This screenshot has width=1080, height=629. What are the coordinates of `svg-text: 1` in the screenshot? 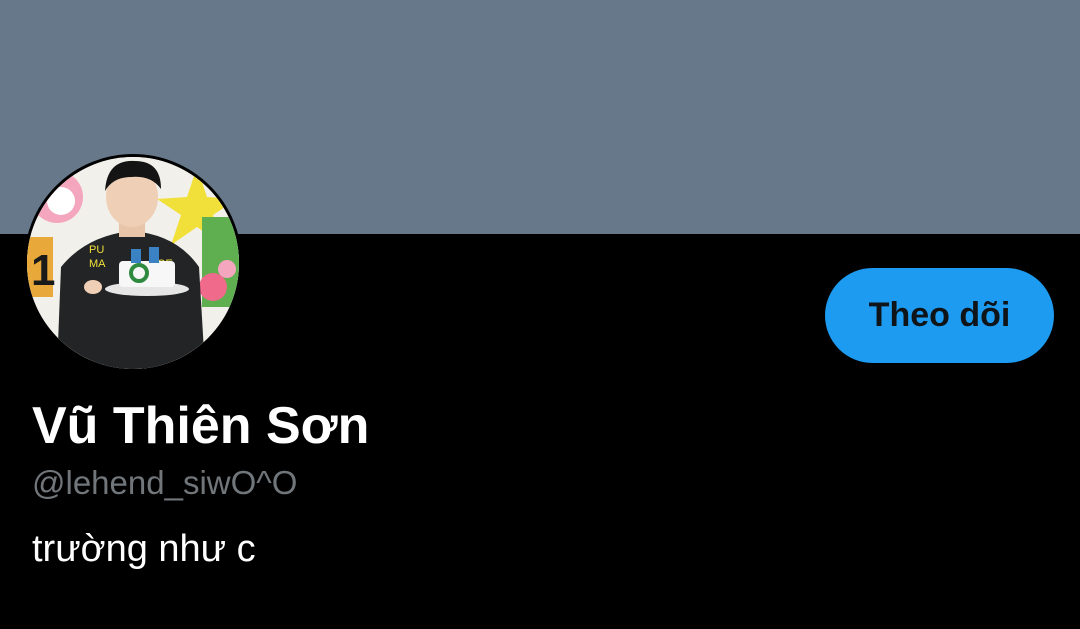 It's located at (43, 270).